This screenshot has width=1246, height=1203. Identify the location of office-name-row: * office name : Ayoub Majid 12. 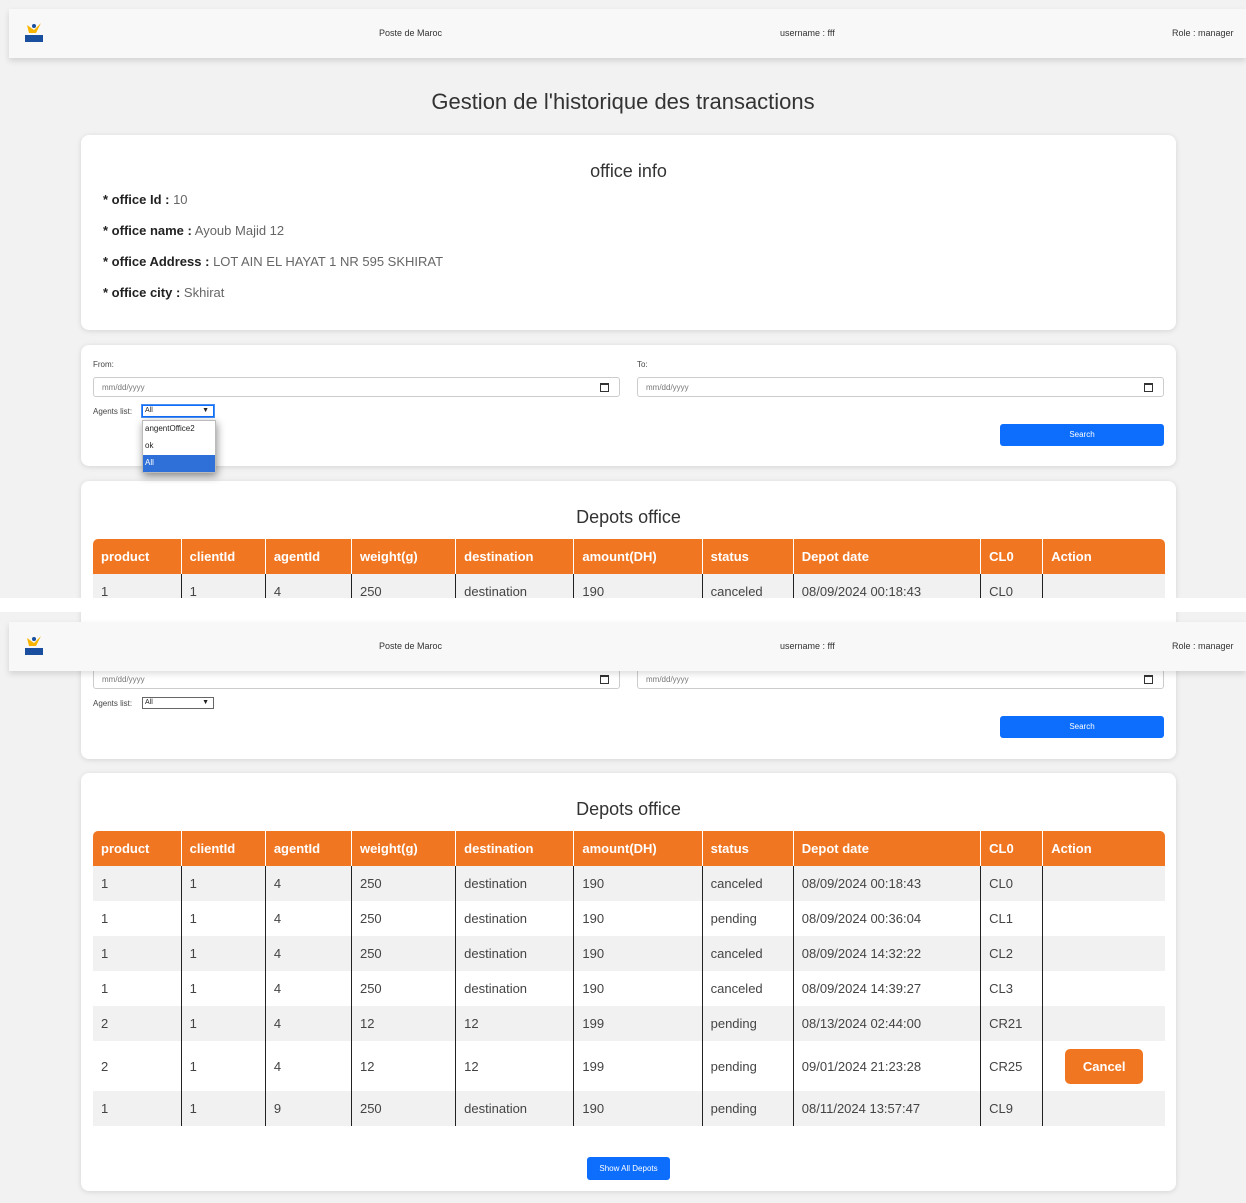
(193, 230).